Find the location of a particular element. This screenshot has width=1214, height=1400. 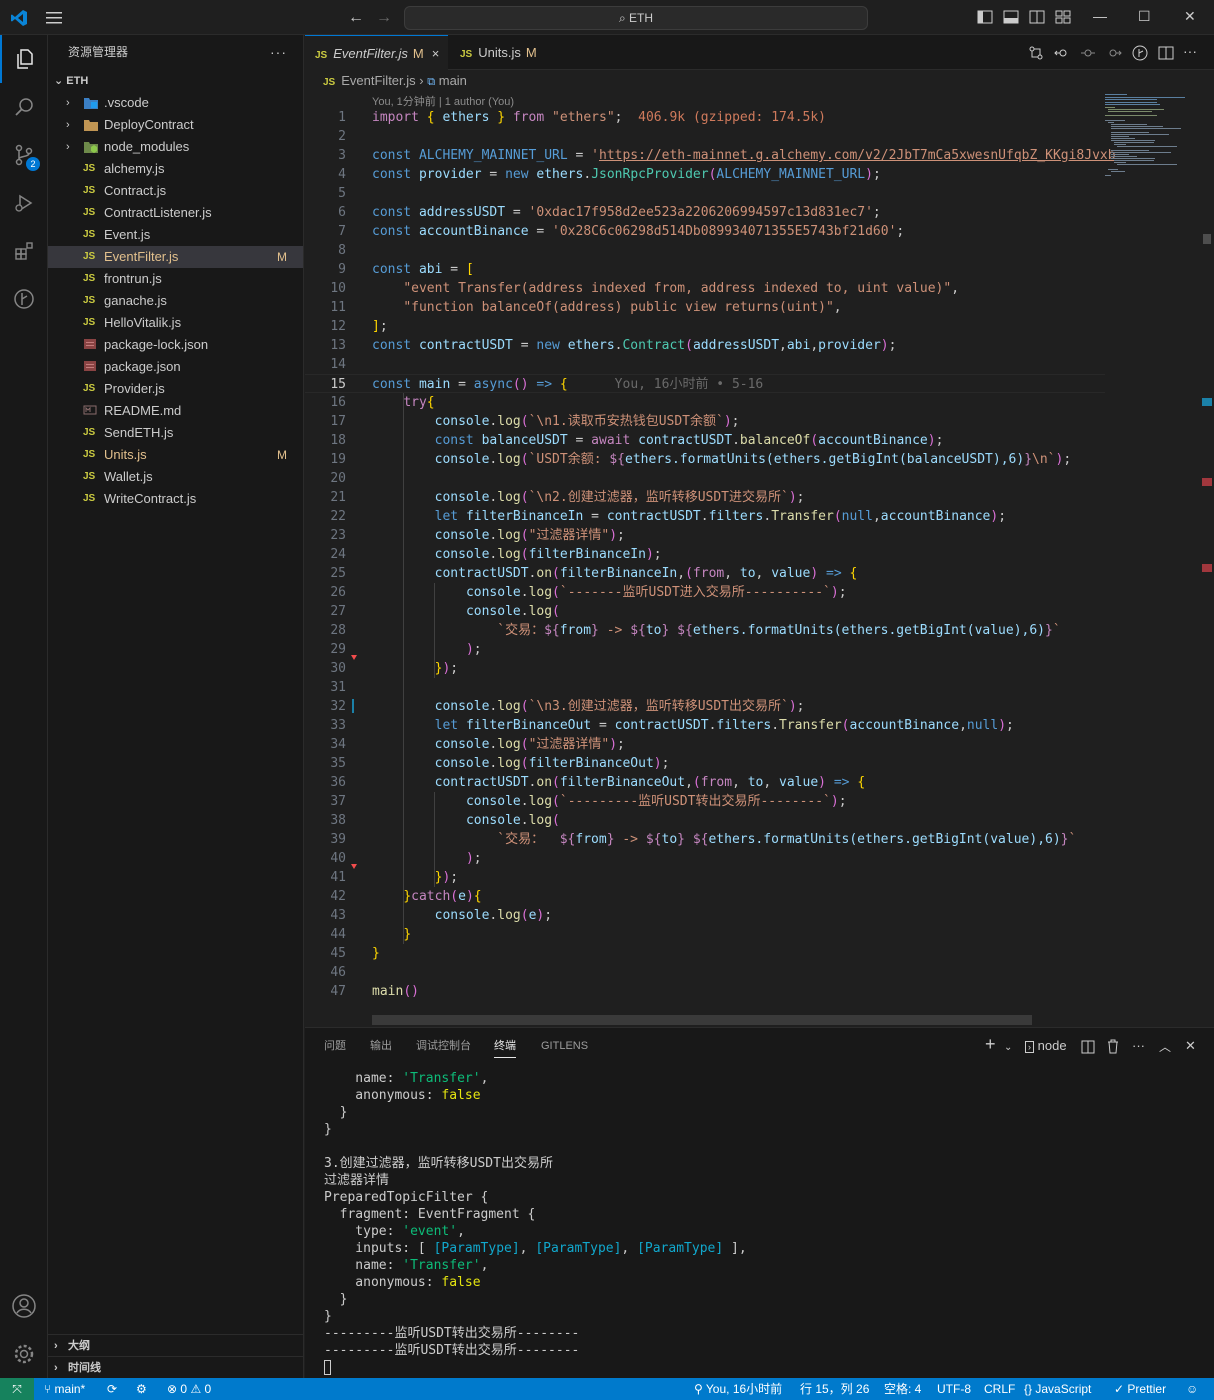

code-line: 5 is located at coordinates (705, 193).